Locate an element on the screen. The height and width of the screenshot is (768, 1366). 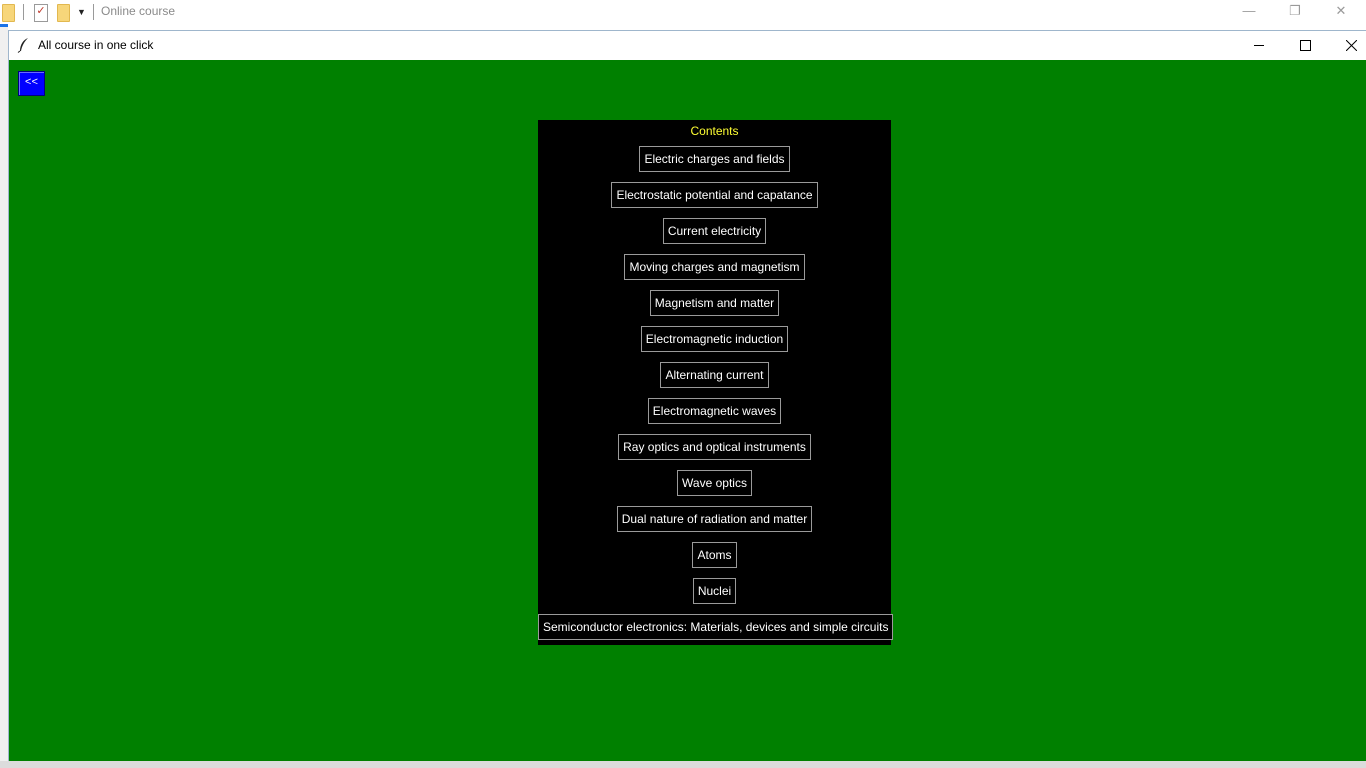
topic-button: Electromagnetic induction is located at coordinates (714, 339).